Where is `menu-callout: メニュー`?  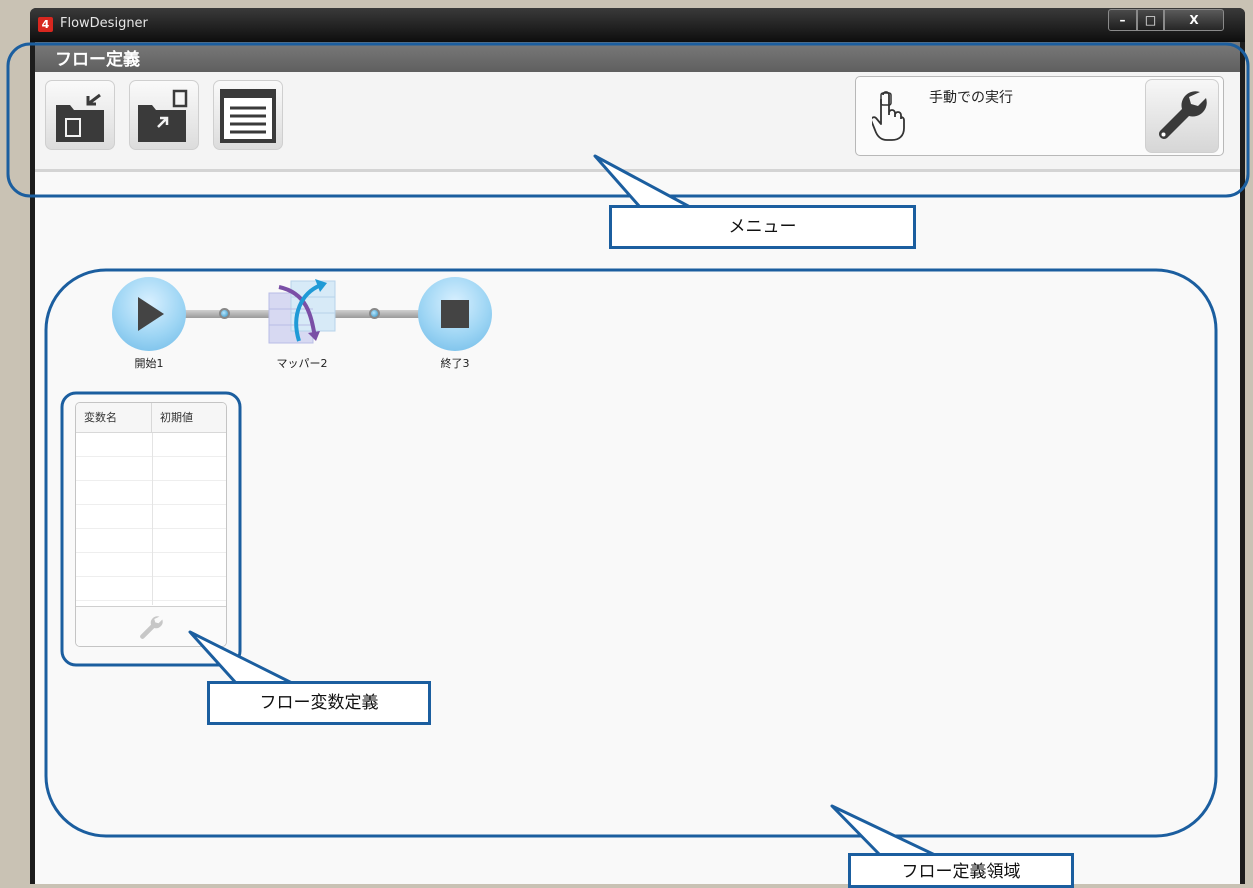
menu-callout: メニュー is located at coordinates (762, 227).